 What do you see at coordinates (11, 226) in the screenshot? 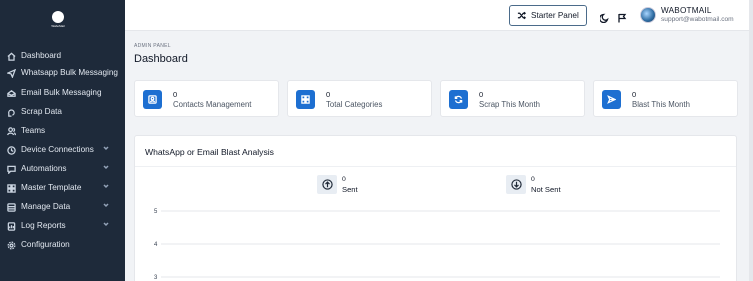
I see `report-icon` at bounding box center [11, 226].